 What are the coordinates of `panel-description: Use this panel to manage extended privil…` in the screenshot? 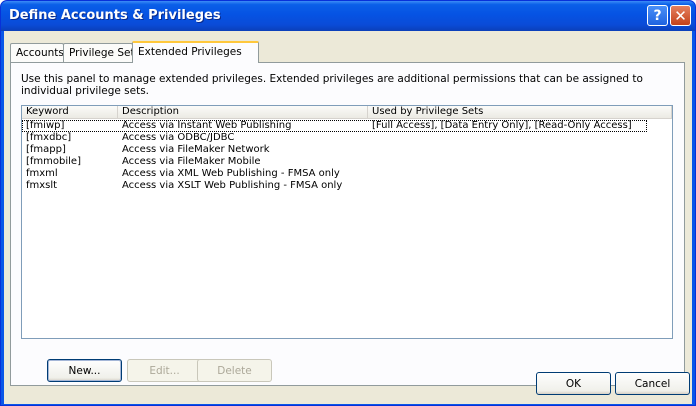 It's located at (332, 85).